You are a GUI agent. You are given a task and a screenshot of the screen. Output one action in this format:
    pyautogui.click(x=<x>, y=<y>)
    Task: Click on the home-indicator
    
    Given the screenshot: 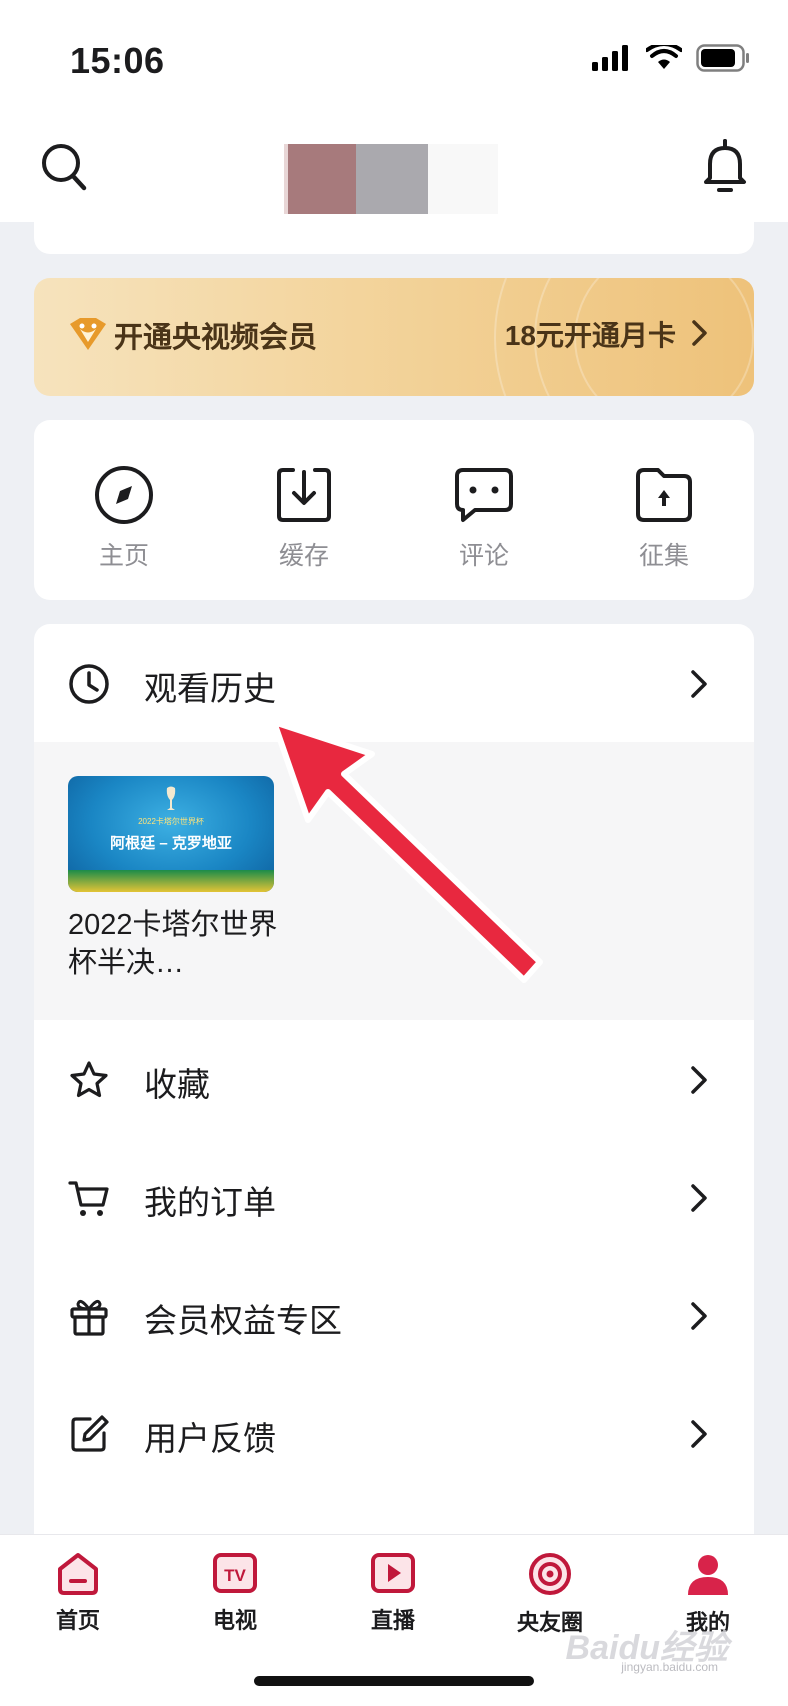 What is the action you would take?
    pyautogui.click(x=394, y=1681)
    